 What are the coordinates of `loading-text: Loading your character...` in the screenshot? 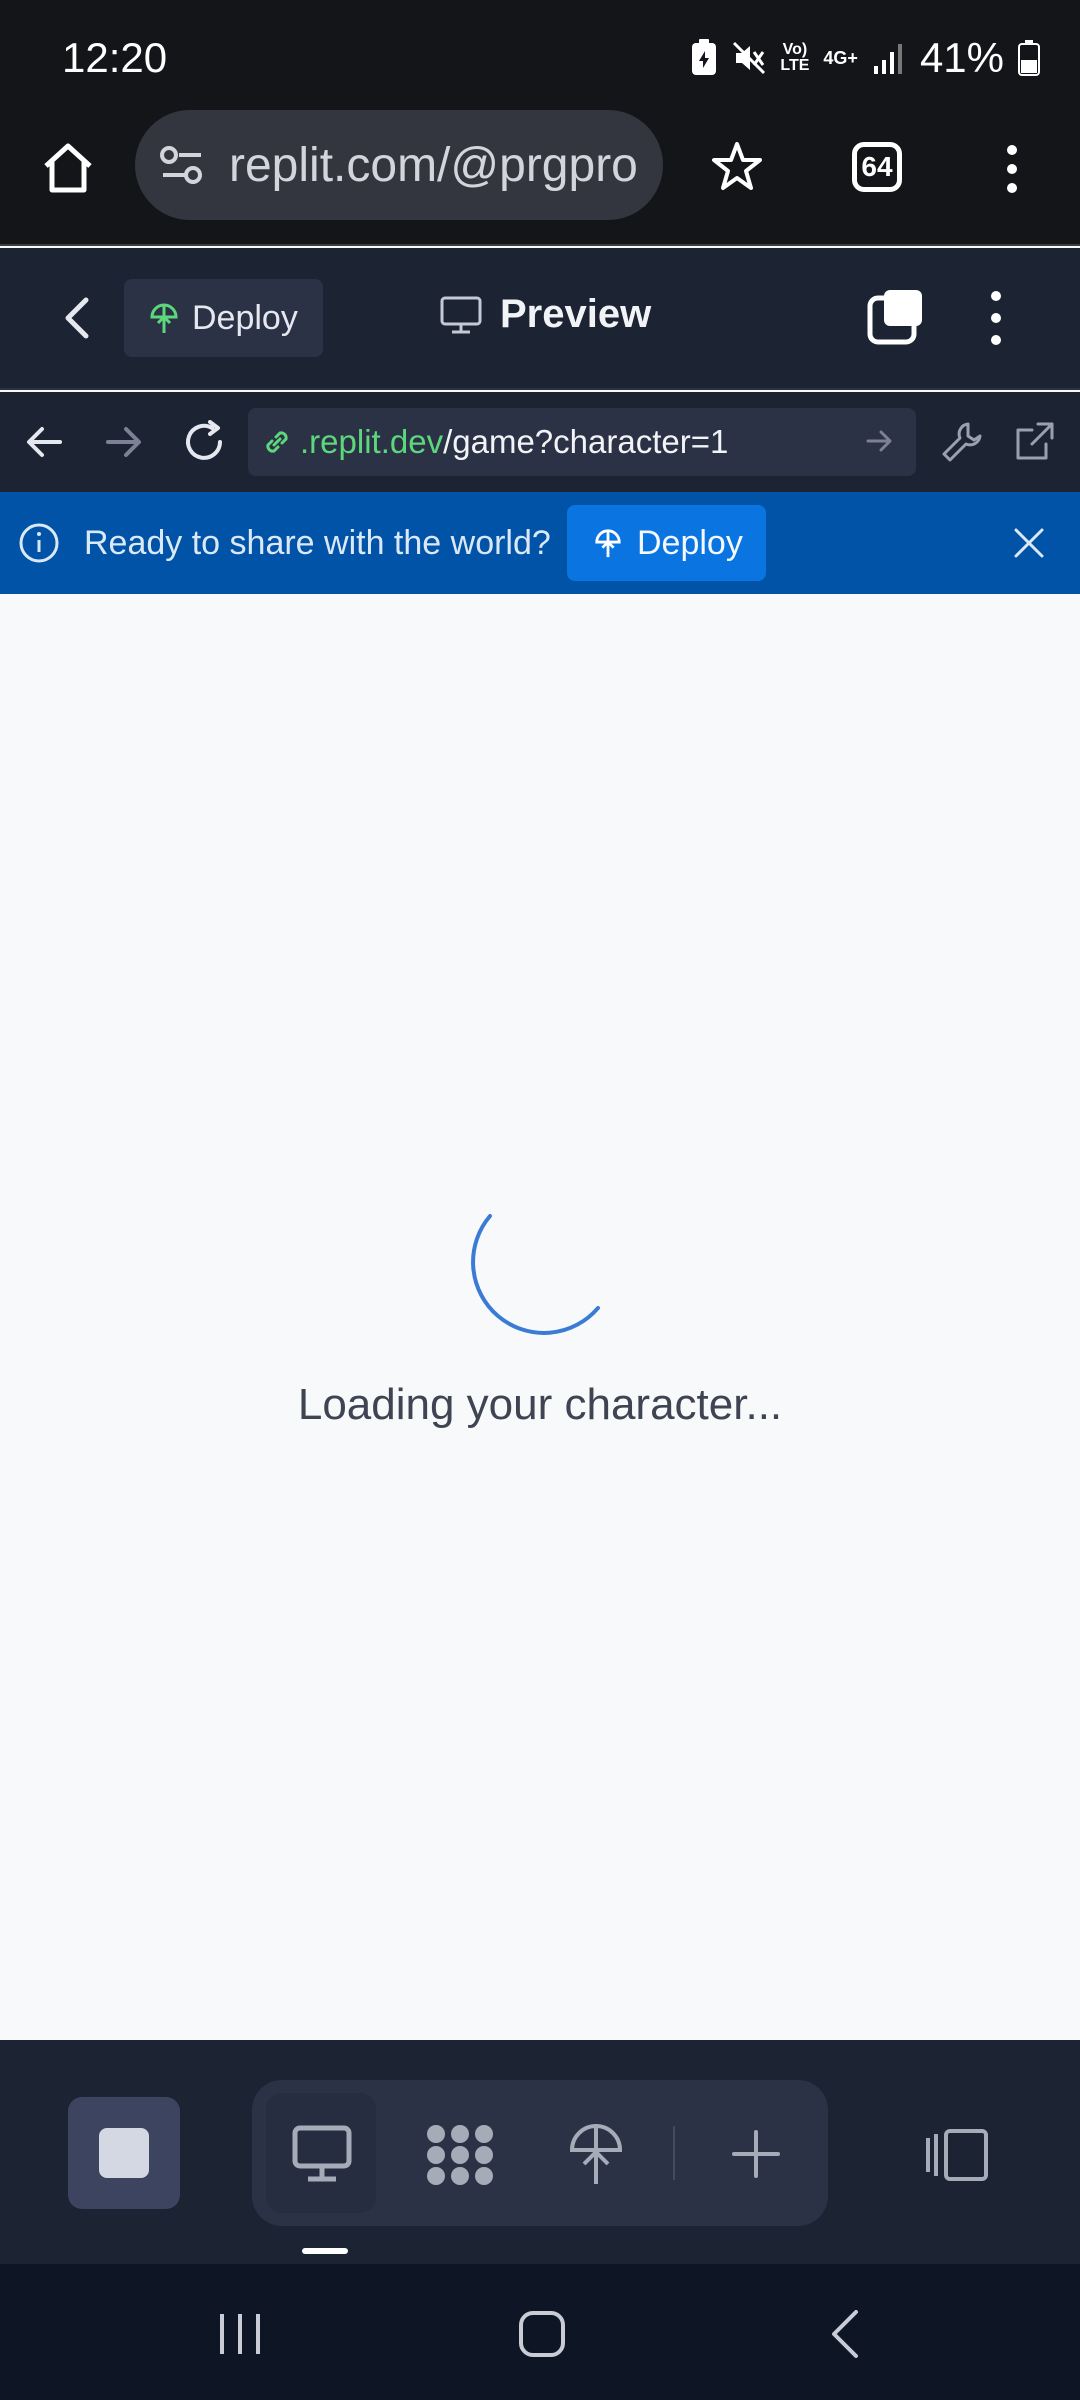 It's located at (540, 1404).